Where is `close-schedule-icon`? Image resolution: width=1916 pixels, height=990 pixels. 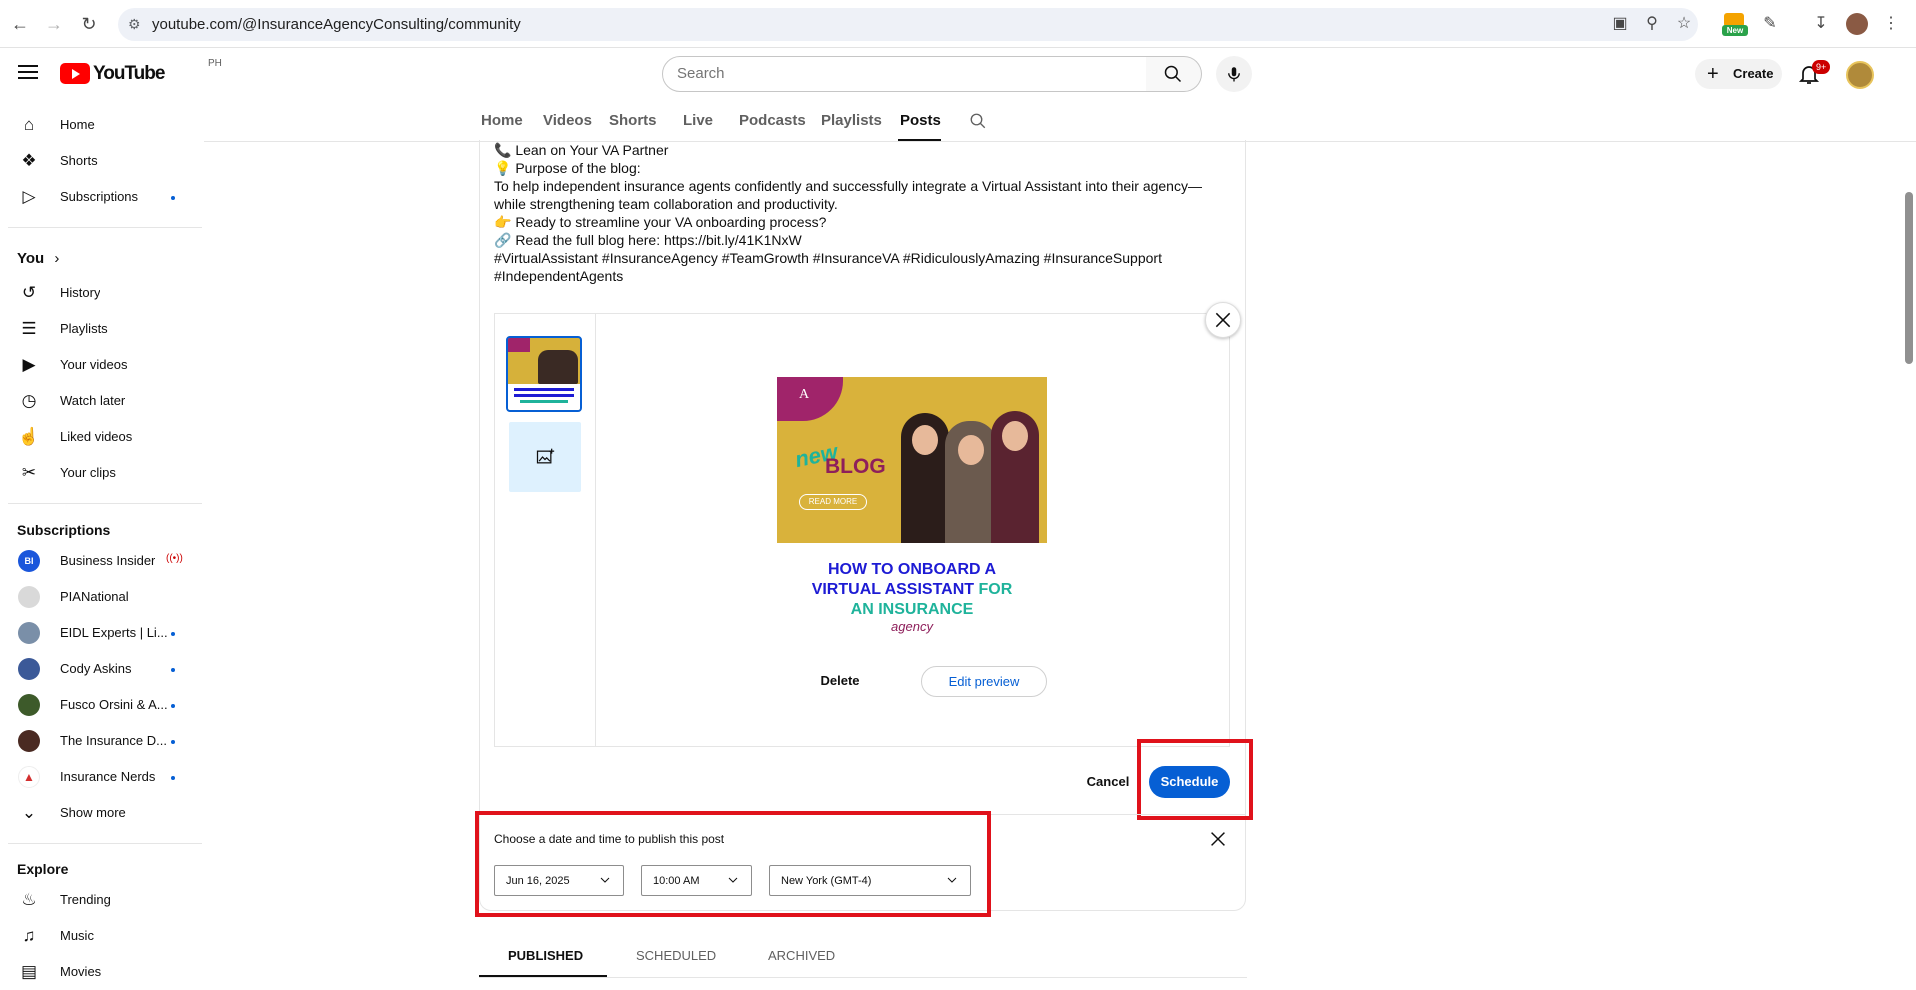
close-schedule-icon is located at coordinates (1218, 839).